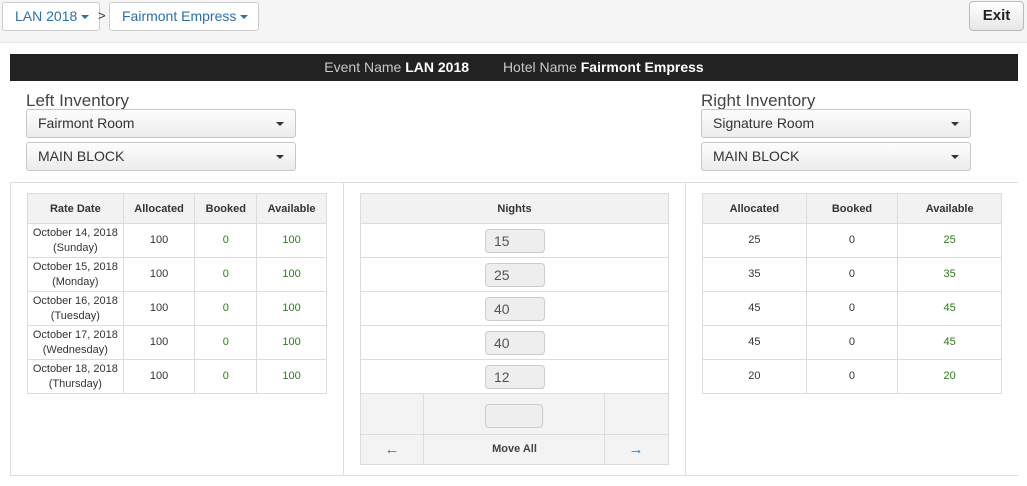 This screenshot has height=486, width=1027. I want to click on available-cell: 35, so click(949, 274).